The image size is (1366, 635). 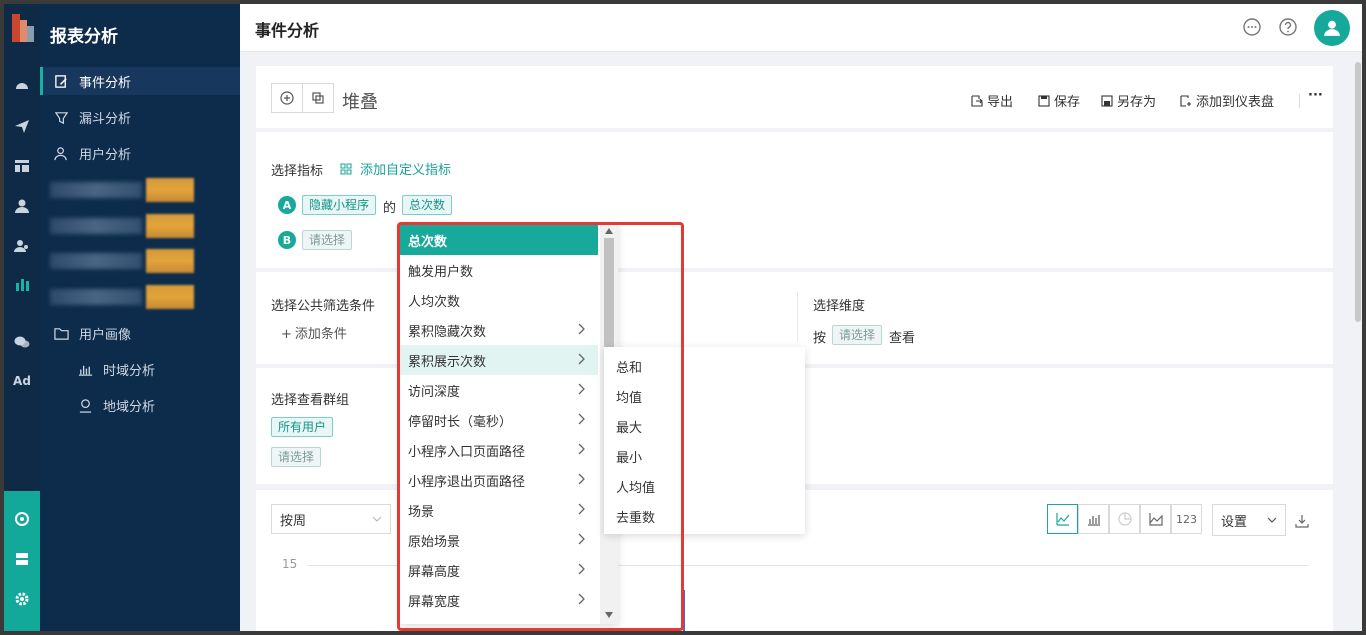 I want to click on save-icon, so click(x=1044, y=100).